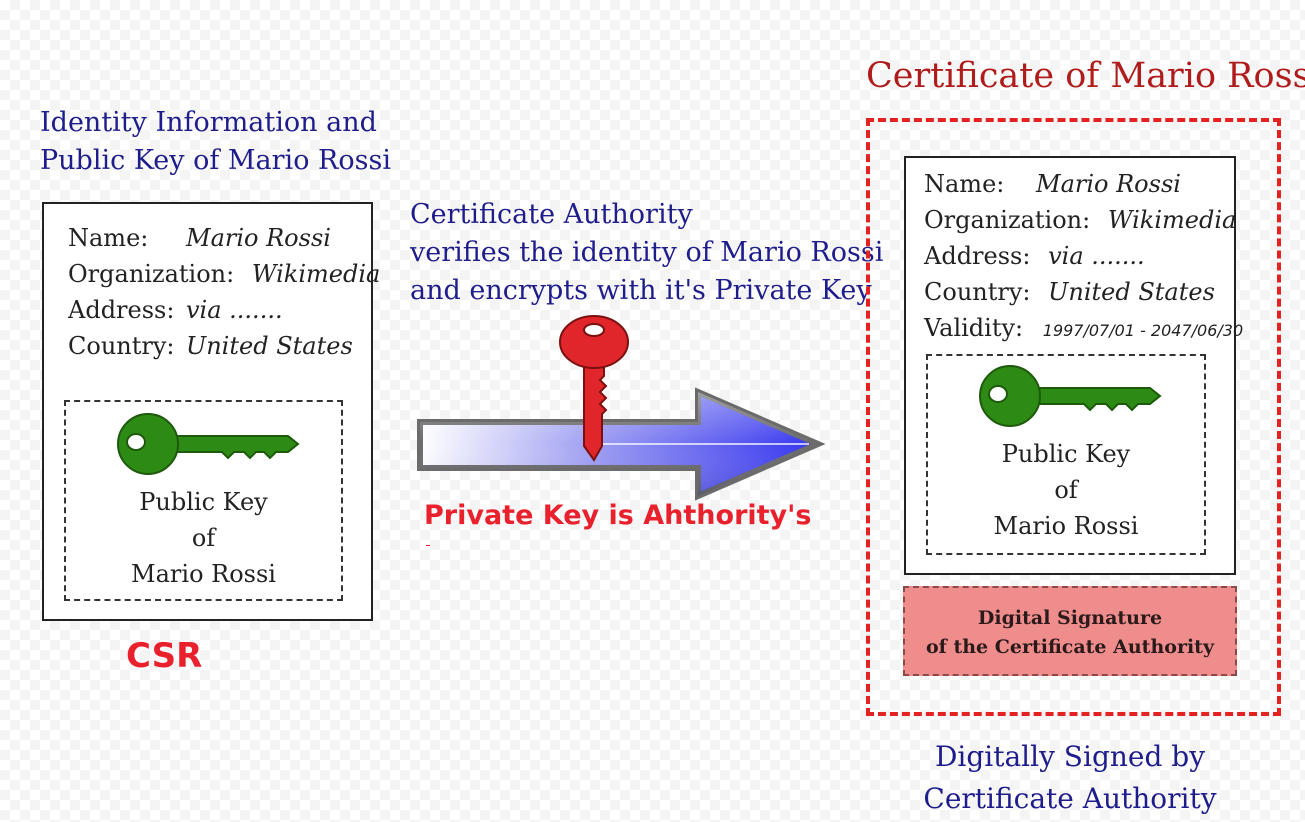 The width and height of the screenshot is (1305, 822). What do you see at coordinates (215, 160) in the screenshot?
I see `csr-caption-line2: Public Key of Mario Rossi` at bounding box center [215, 160].